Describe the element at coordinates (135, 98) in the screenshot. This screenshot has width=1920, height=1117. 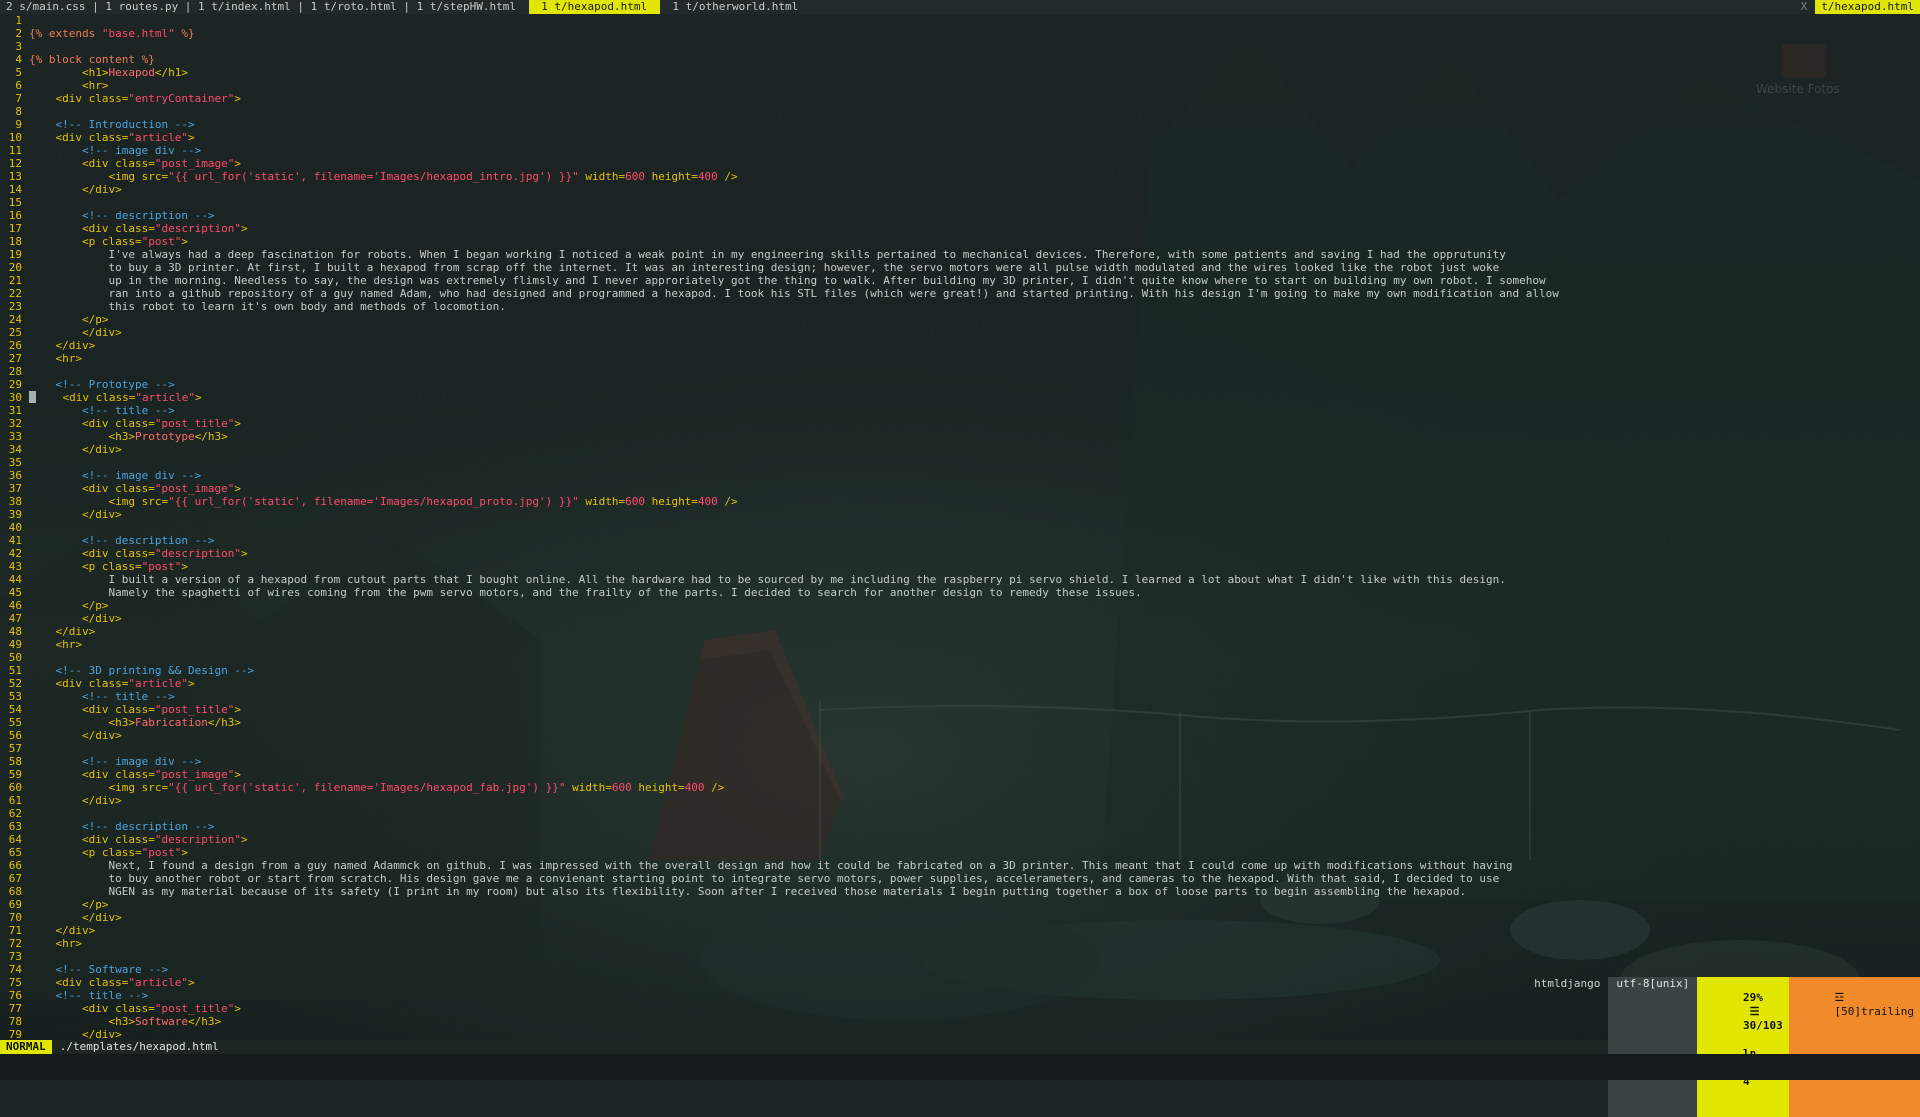
I see `line-content: <div class="entryContainer">` at that location.